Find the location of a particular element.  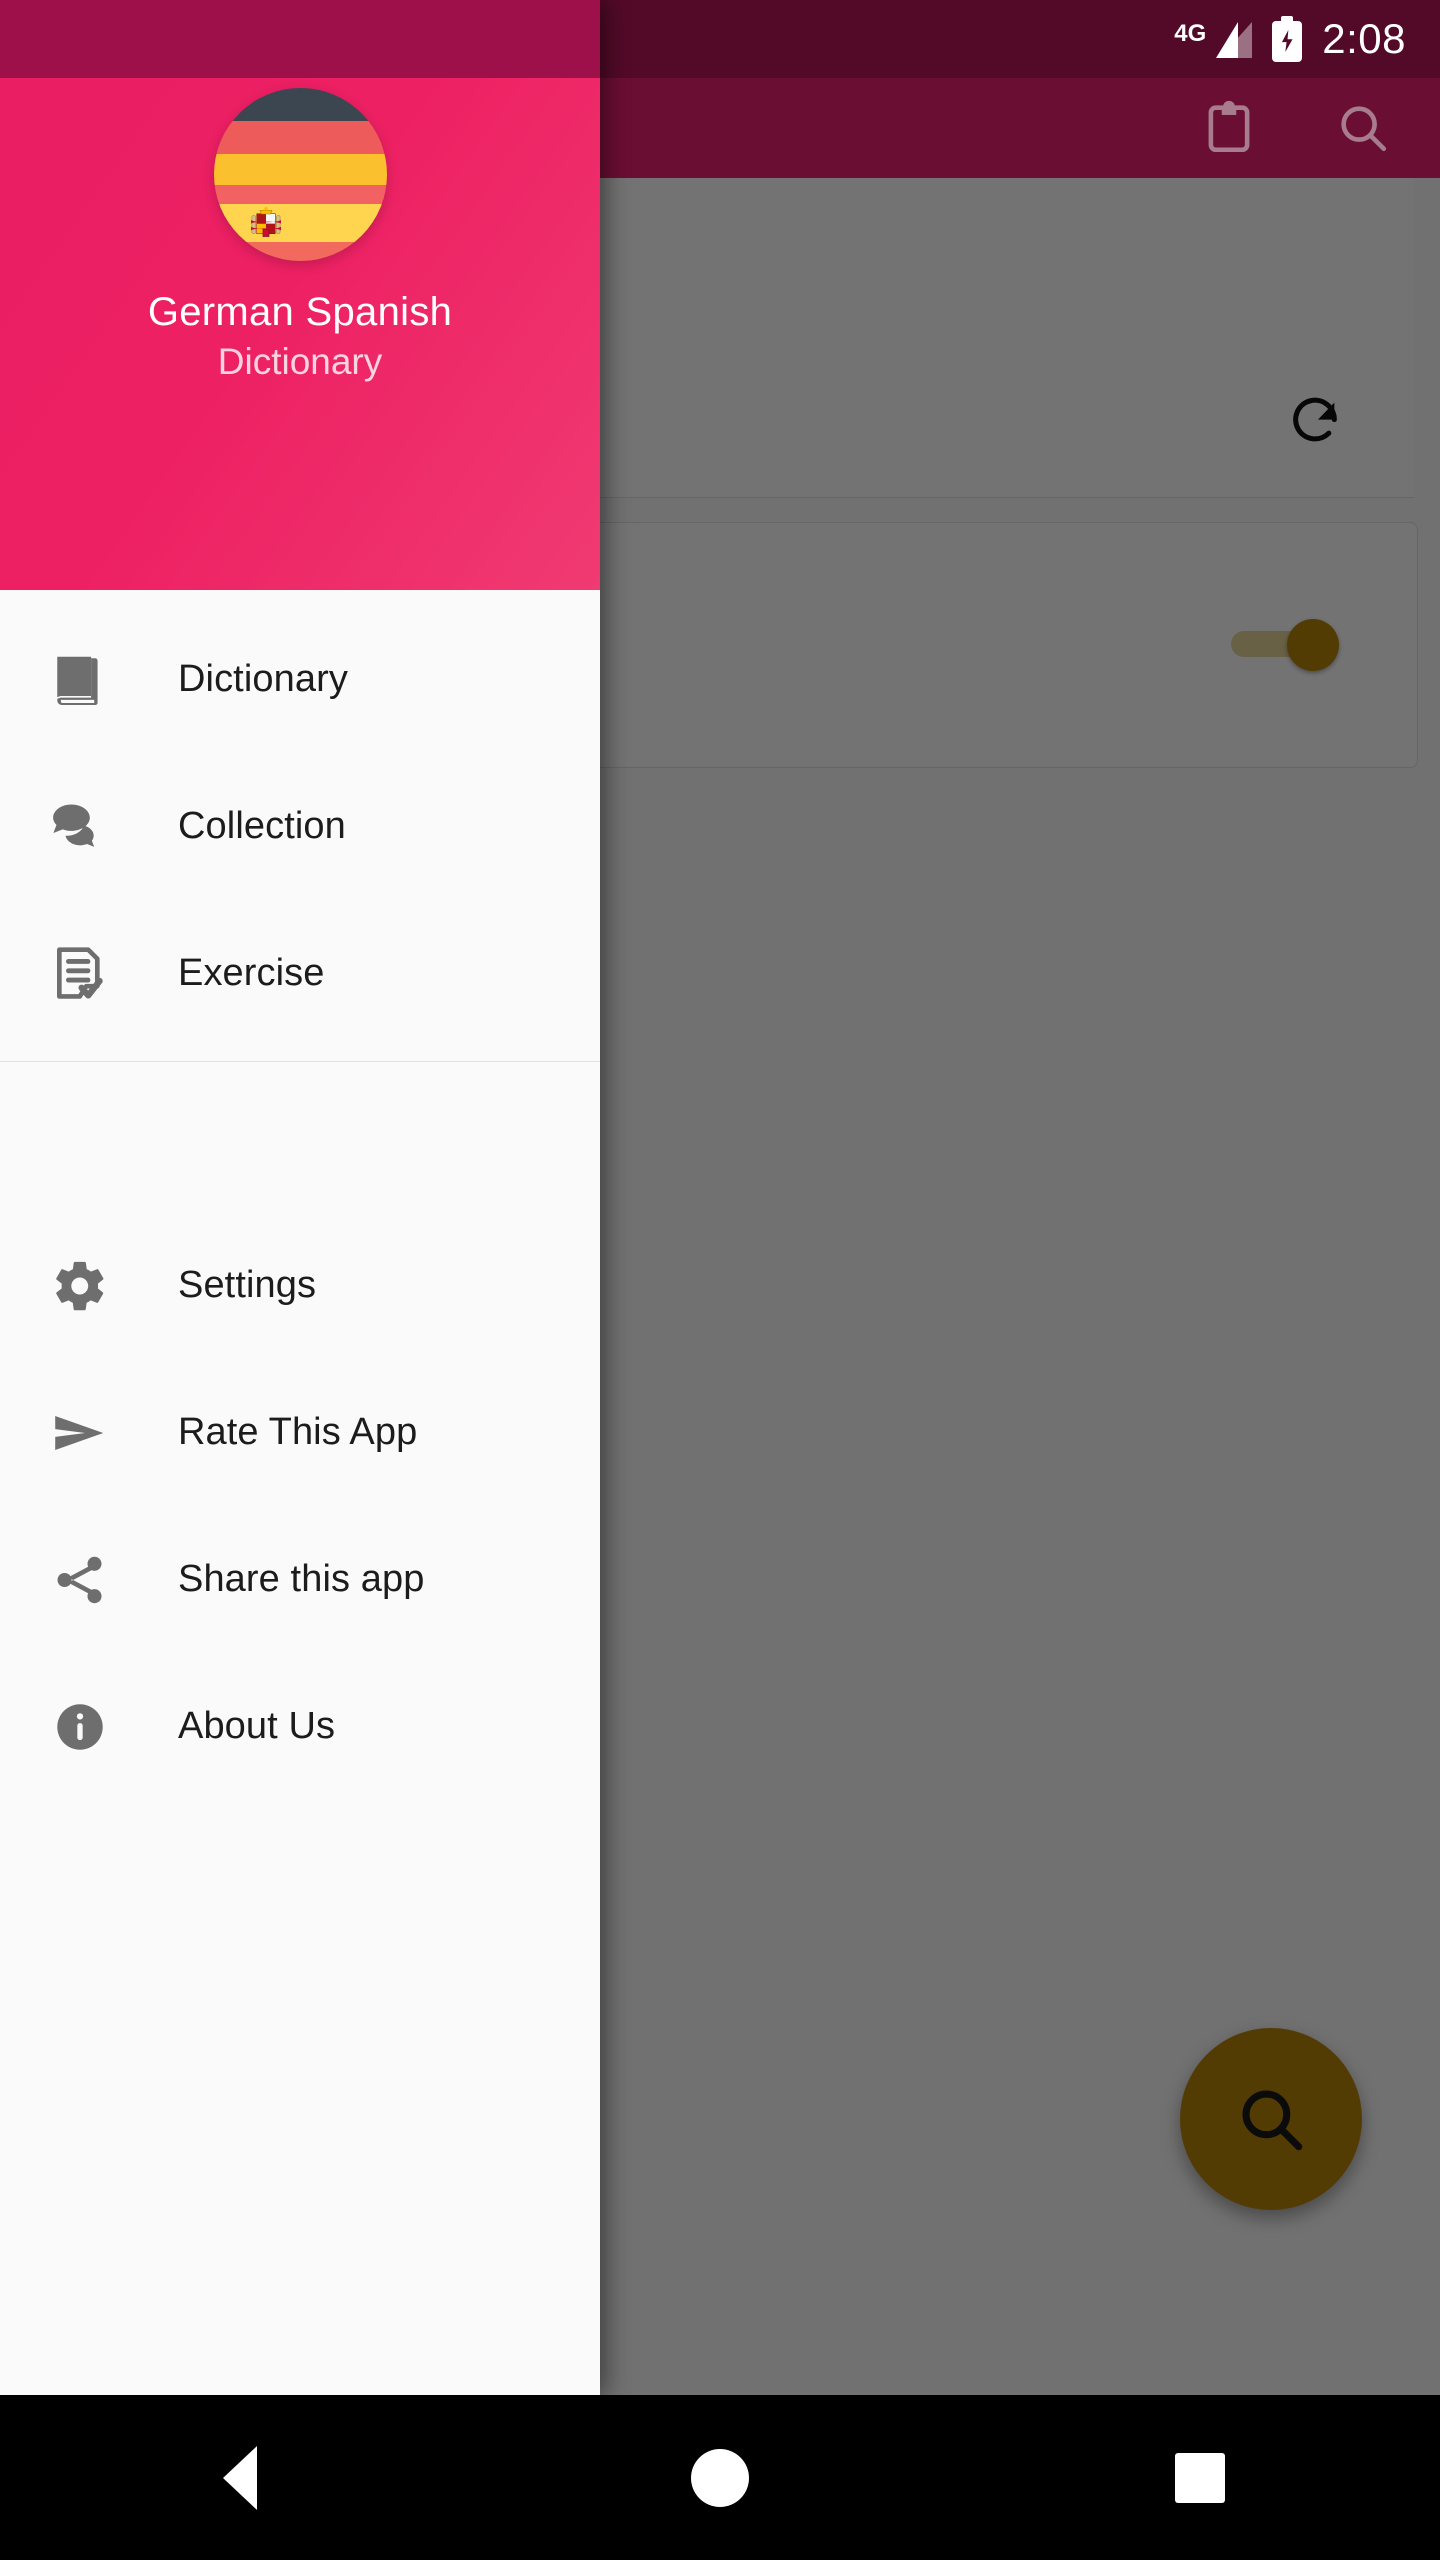

network-type-label: 4G is located at coordinates (1190, 33).